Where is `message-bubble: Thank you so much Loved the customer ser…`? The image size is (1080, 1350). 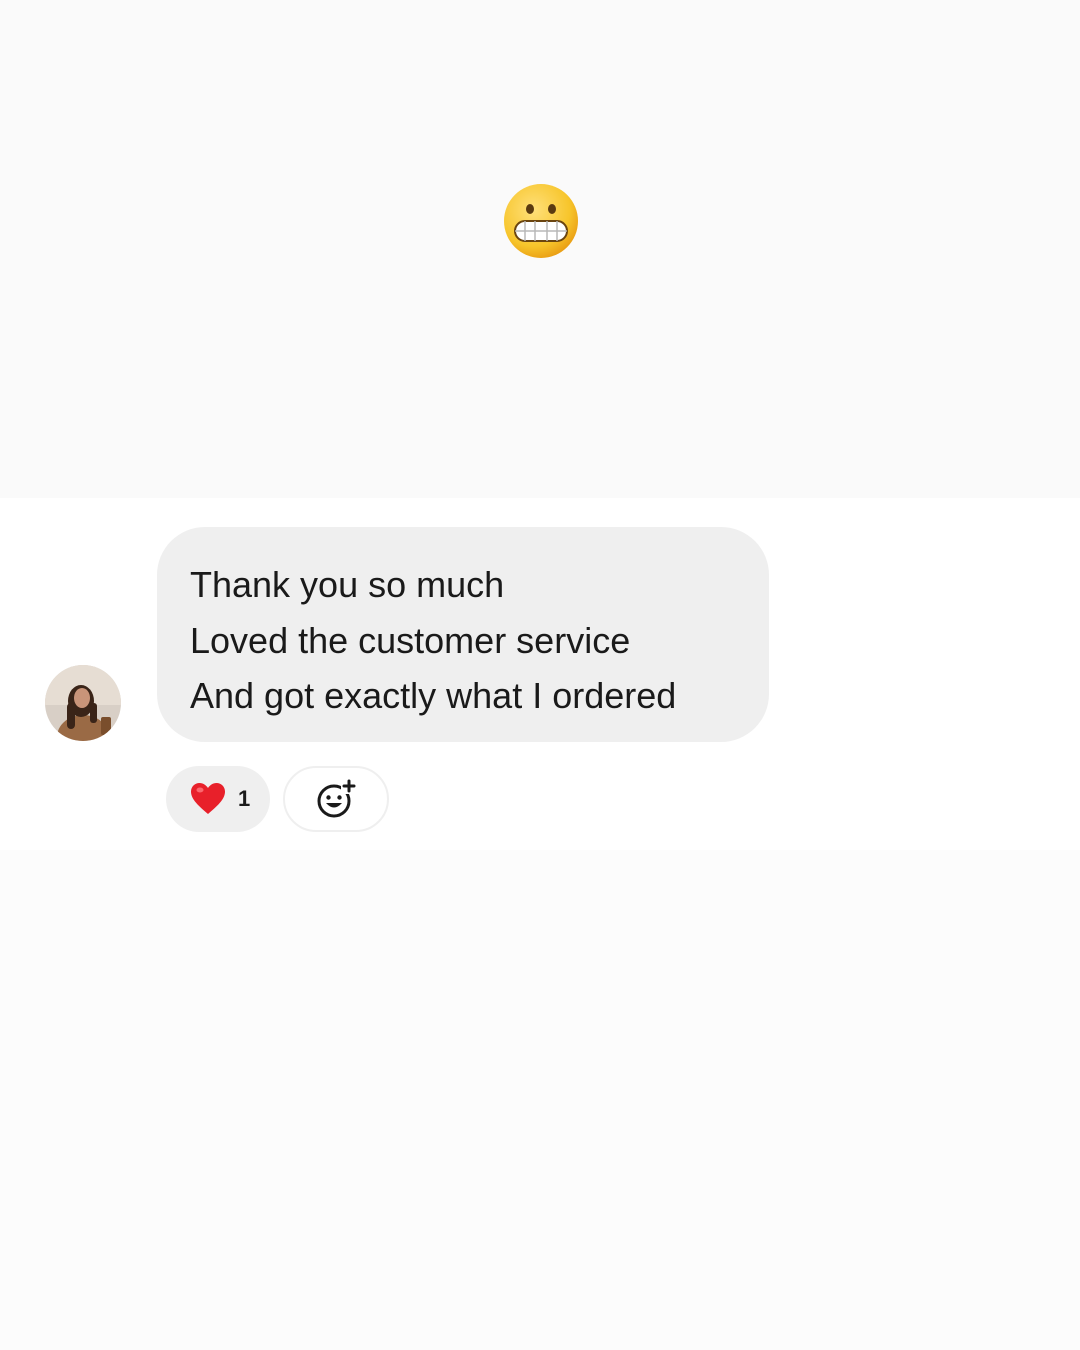
message-bubble: Thank you so much Loved the customer ser… is located at coordinates (463, 634).